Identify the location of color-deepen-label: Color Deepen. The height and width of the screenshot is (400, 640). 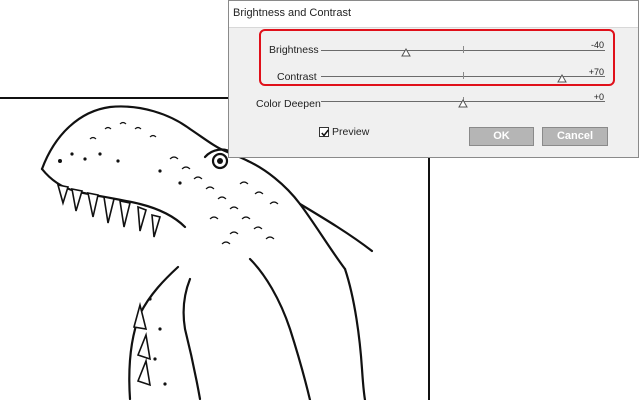
(288, 104).